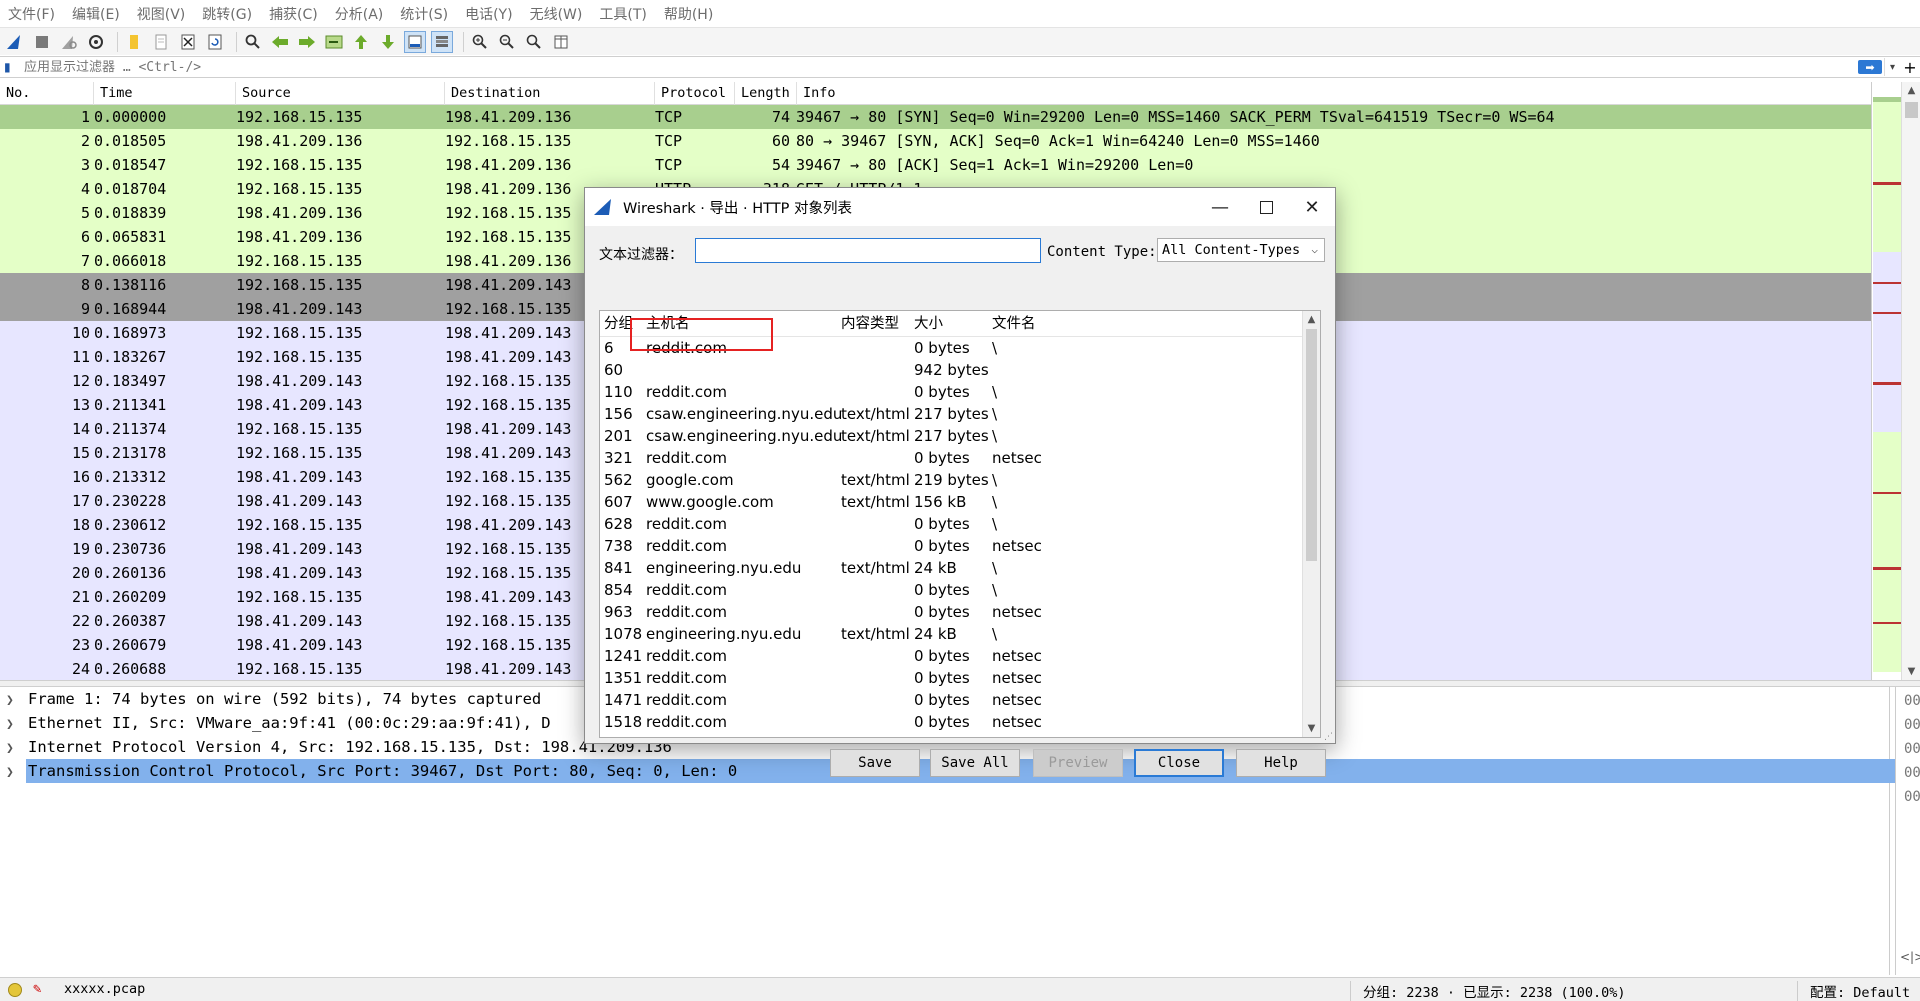 Image resolution: width=1920 pixels, height=1001 pixels. Describe the element at coordinates (939, 67) in the screenshot. I see `display-filter-input` at that location.